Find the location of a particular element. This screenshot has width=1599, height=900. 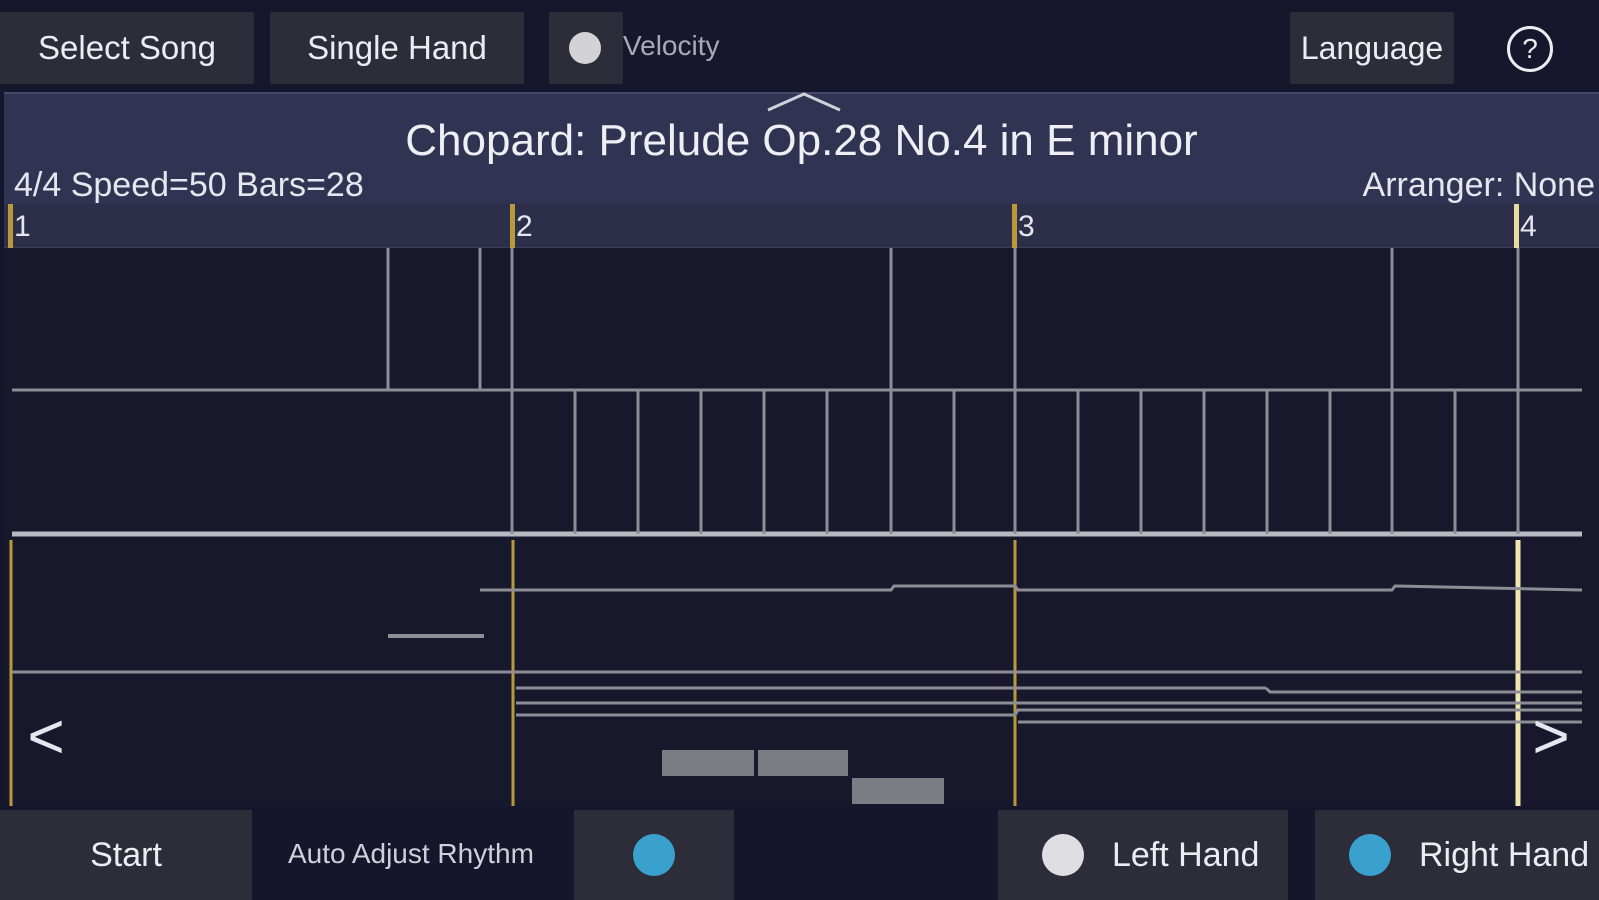

auto-adjust-rhythm-toggle is located at coordinates (654, 855).